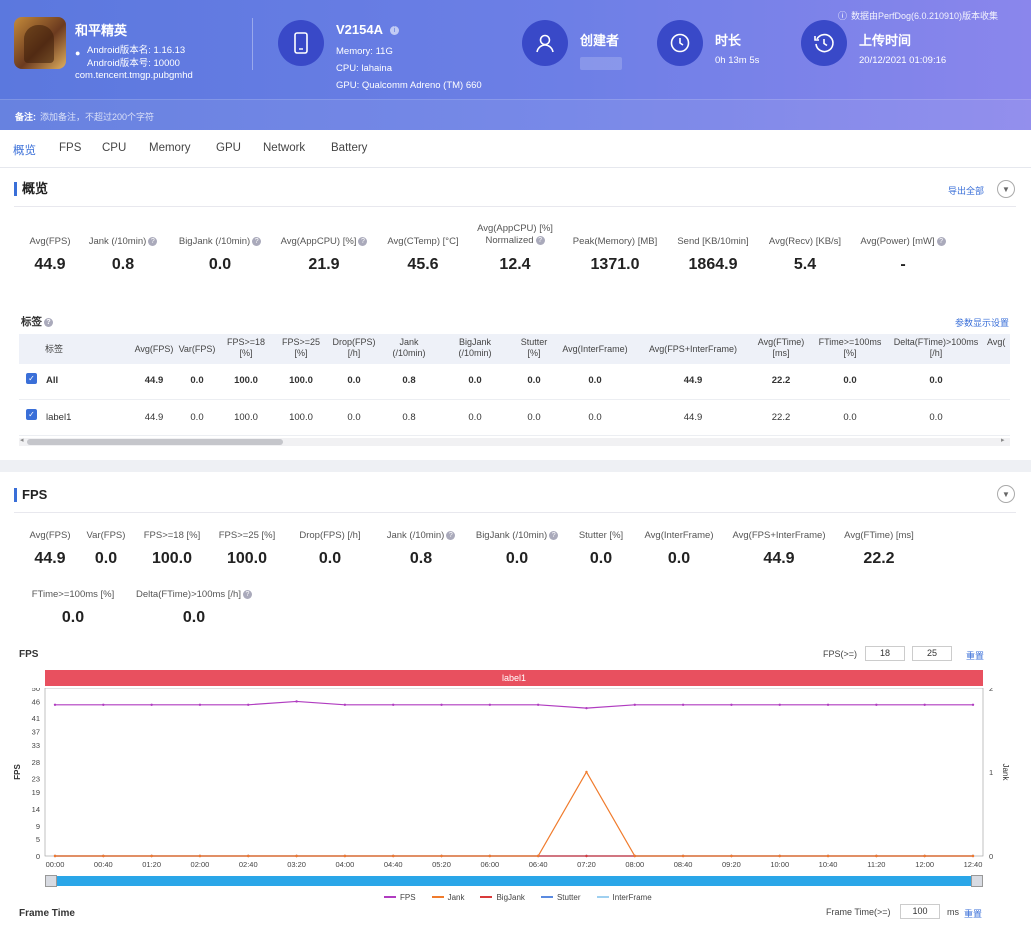 The height and width of the screenshot is (926, 1031). What do you see at coordinates (514, 678) in the screenshot?
I see `label-bar: label1` at bounding box center [514, 678].